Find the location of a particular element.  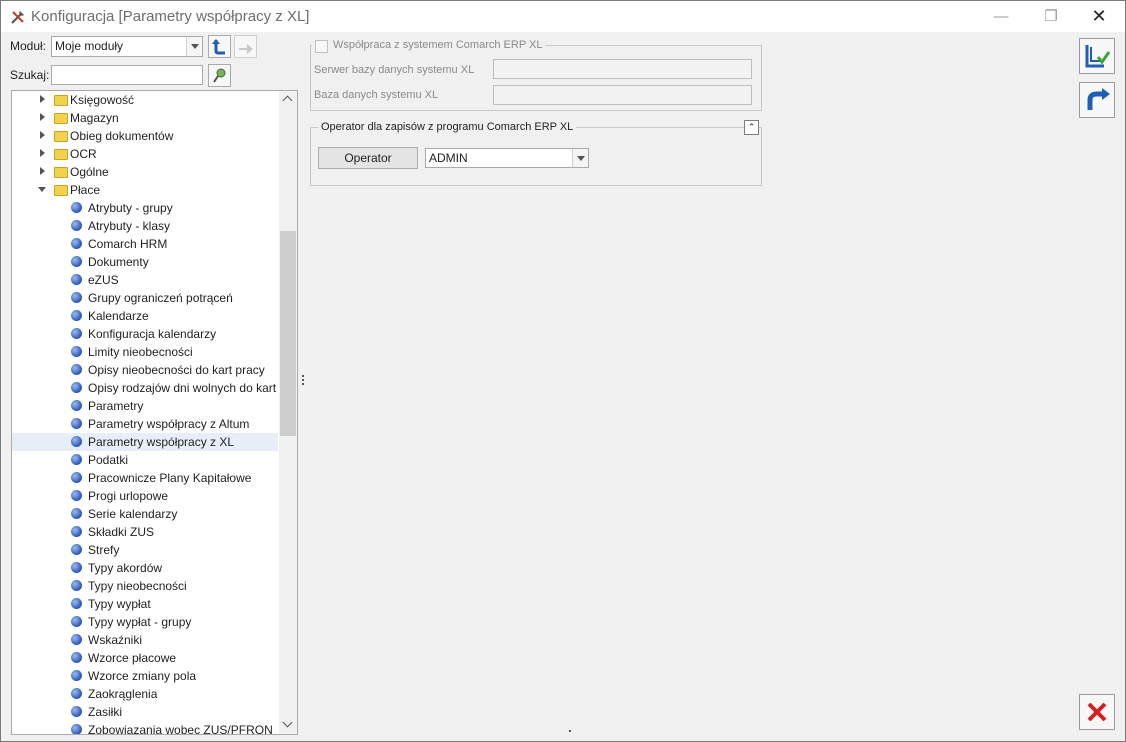

module-select: Moje moduły is located at coordinates (127, 46).